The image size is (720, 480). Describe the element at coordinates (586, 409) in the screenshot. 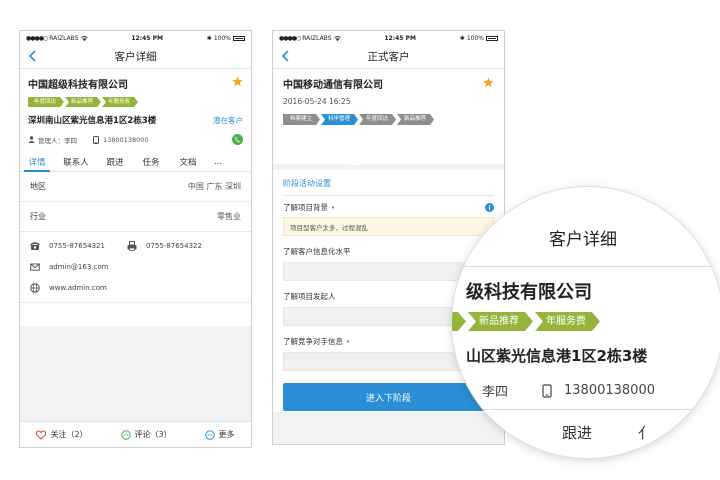

I see `zoom-divider` at that location.